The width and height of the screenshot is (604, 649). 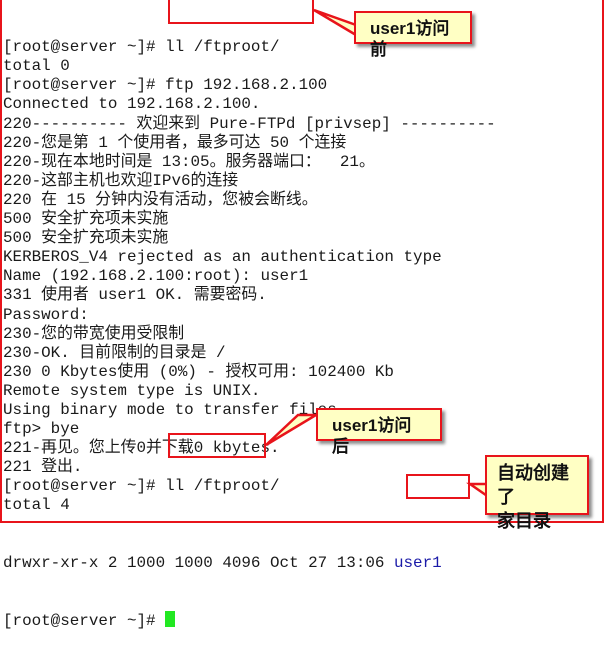 I want to click on callout-before-access: user1访问前, so click(x=413, y=35).